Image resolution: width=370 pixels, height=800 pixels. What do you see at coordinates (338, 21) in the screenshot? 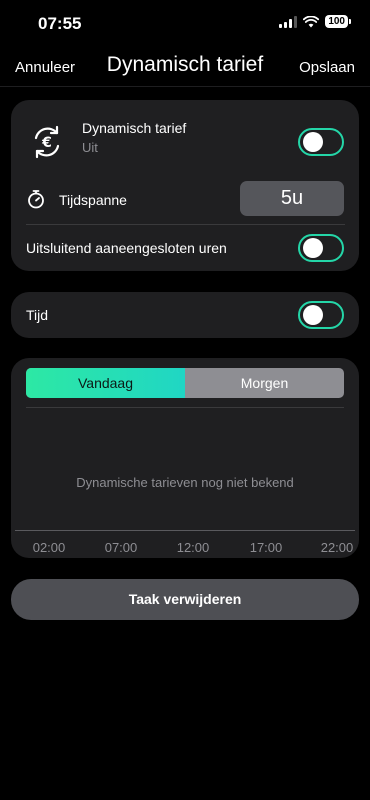
I see `battery-icon: 100` at bounding box center [338, 21].